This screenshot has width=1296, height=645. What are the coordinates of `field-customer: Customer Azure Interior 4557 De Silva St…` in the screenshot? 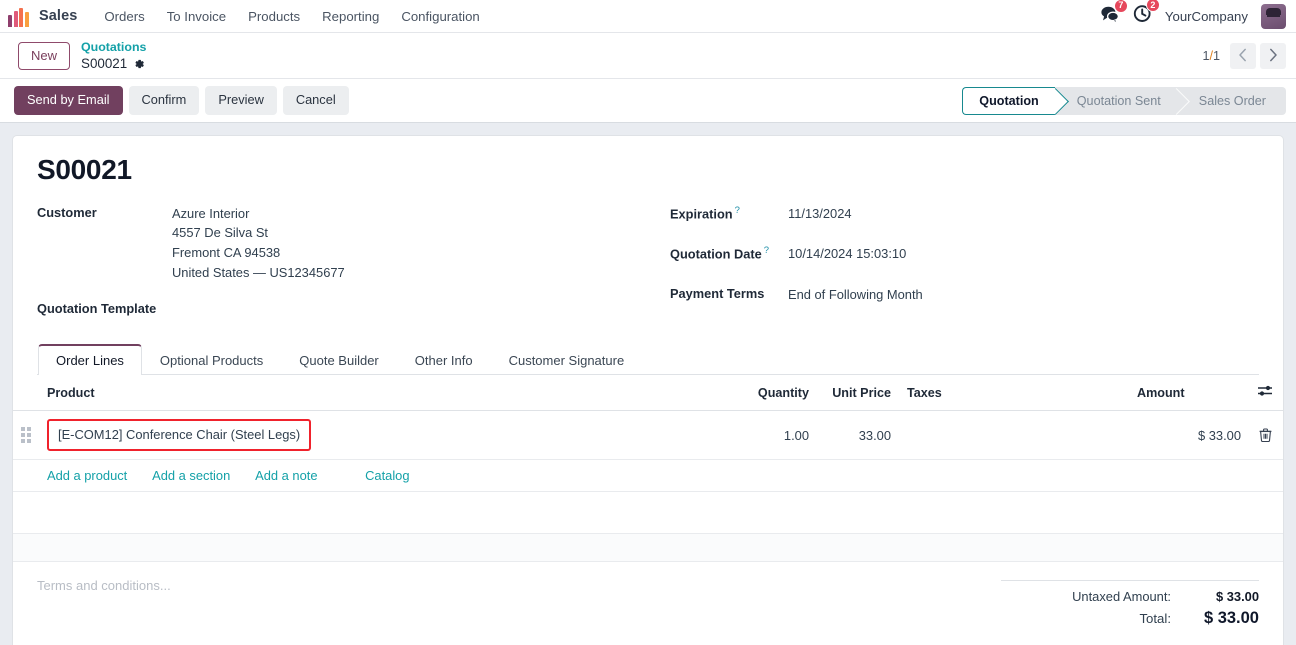 It's located at (332, 243).